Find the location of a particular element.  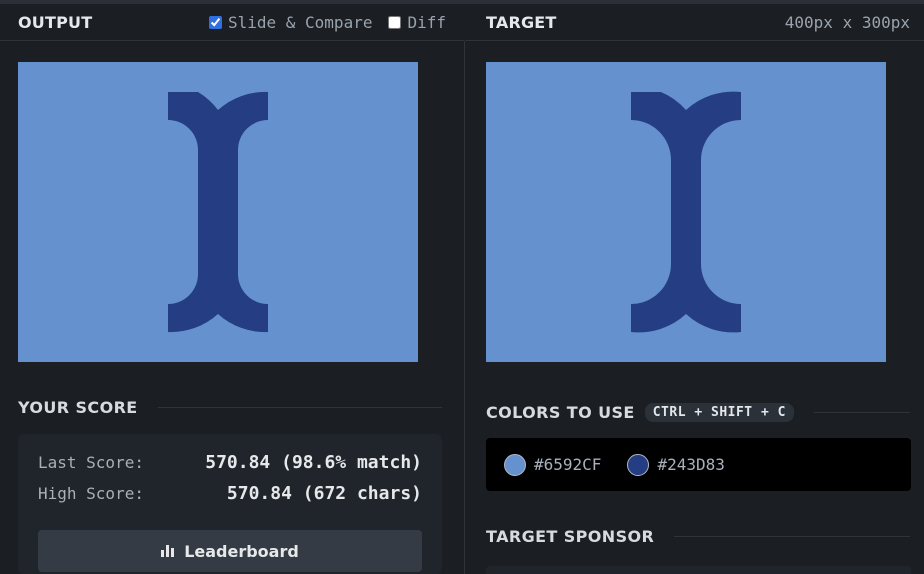

last-score-value: 570.84 (98.6% match) is located at coordinates (313, 462).